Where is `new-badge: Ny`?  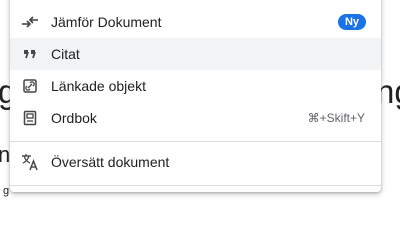 new-badge: Ny is located at coordinates (351, 22).